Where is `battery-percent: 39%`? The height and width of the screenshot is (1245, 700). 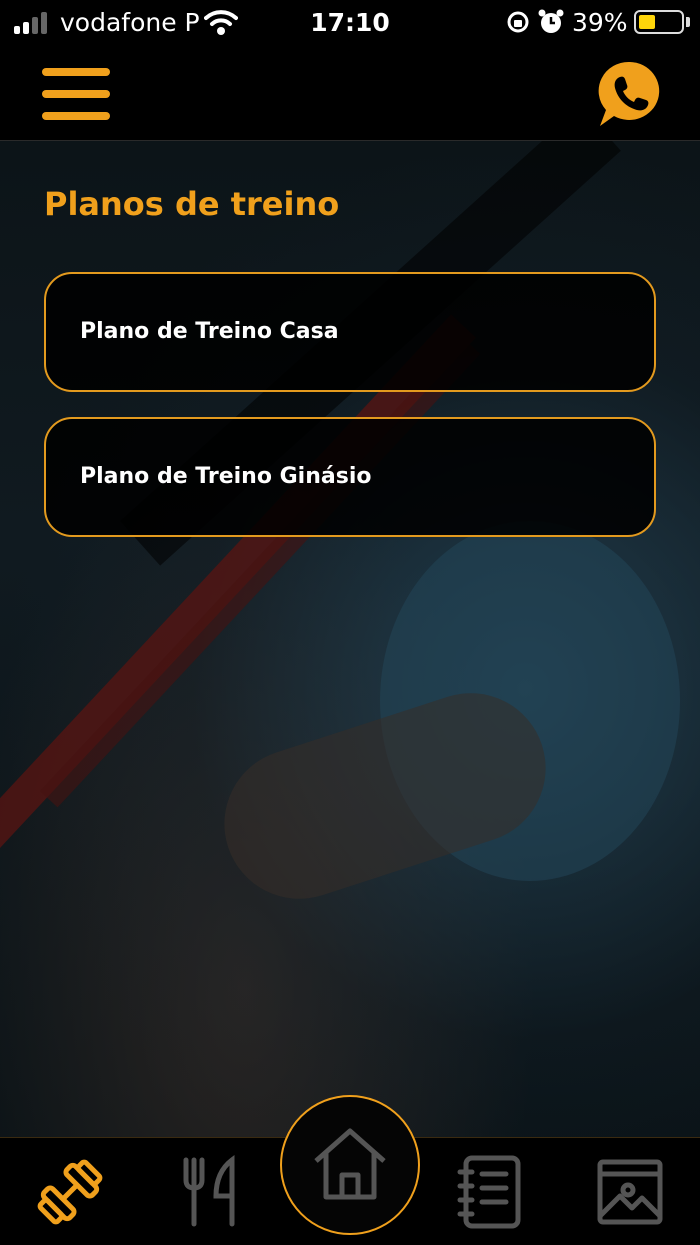 battery-percent: 39% is located at coordinates (600, 22).